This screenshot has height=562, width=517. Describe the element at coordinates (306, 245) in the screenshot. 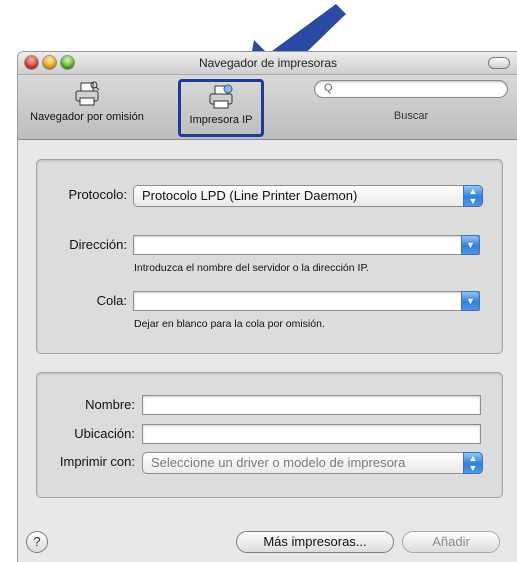

I see `address-field: ▼` at that location.